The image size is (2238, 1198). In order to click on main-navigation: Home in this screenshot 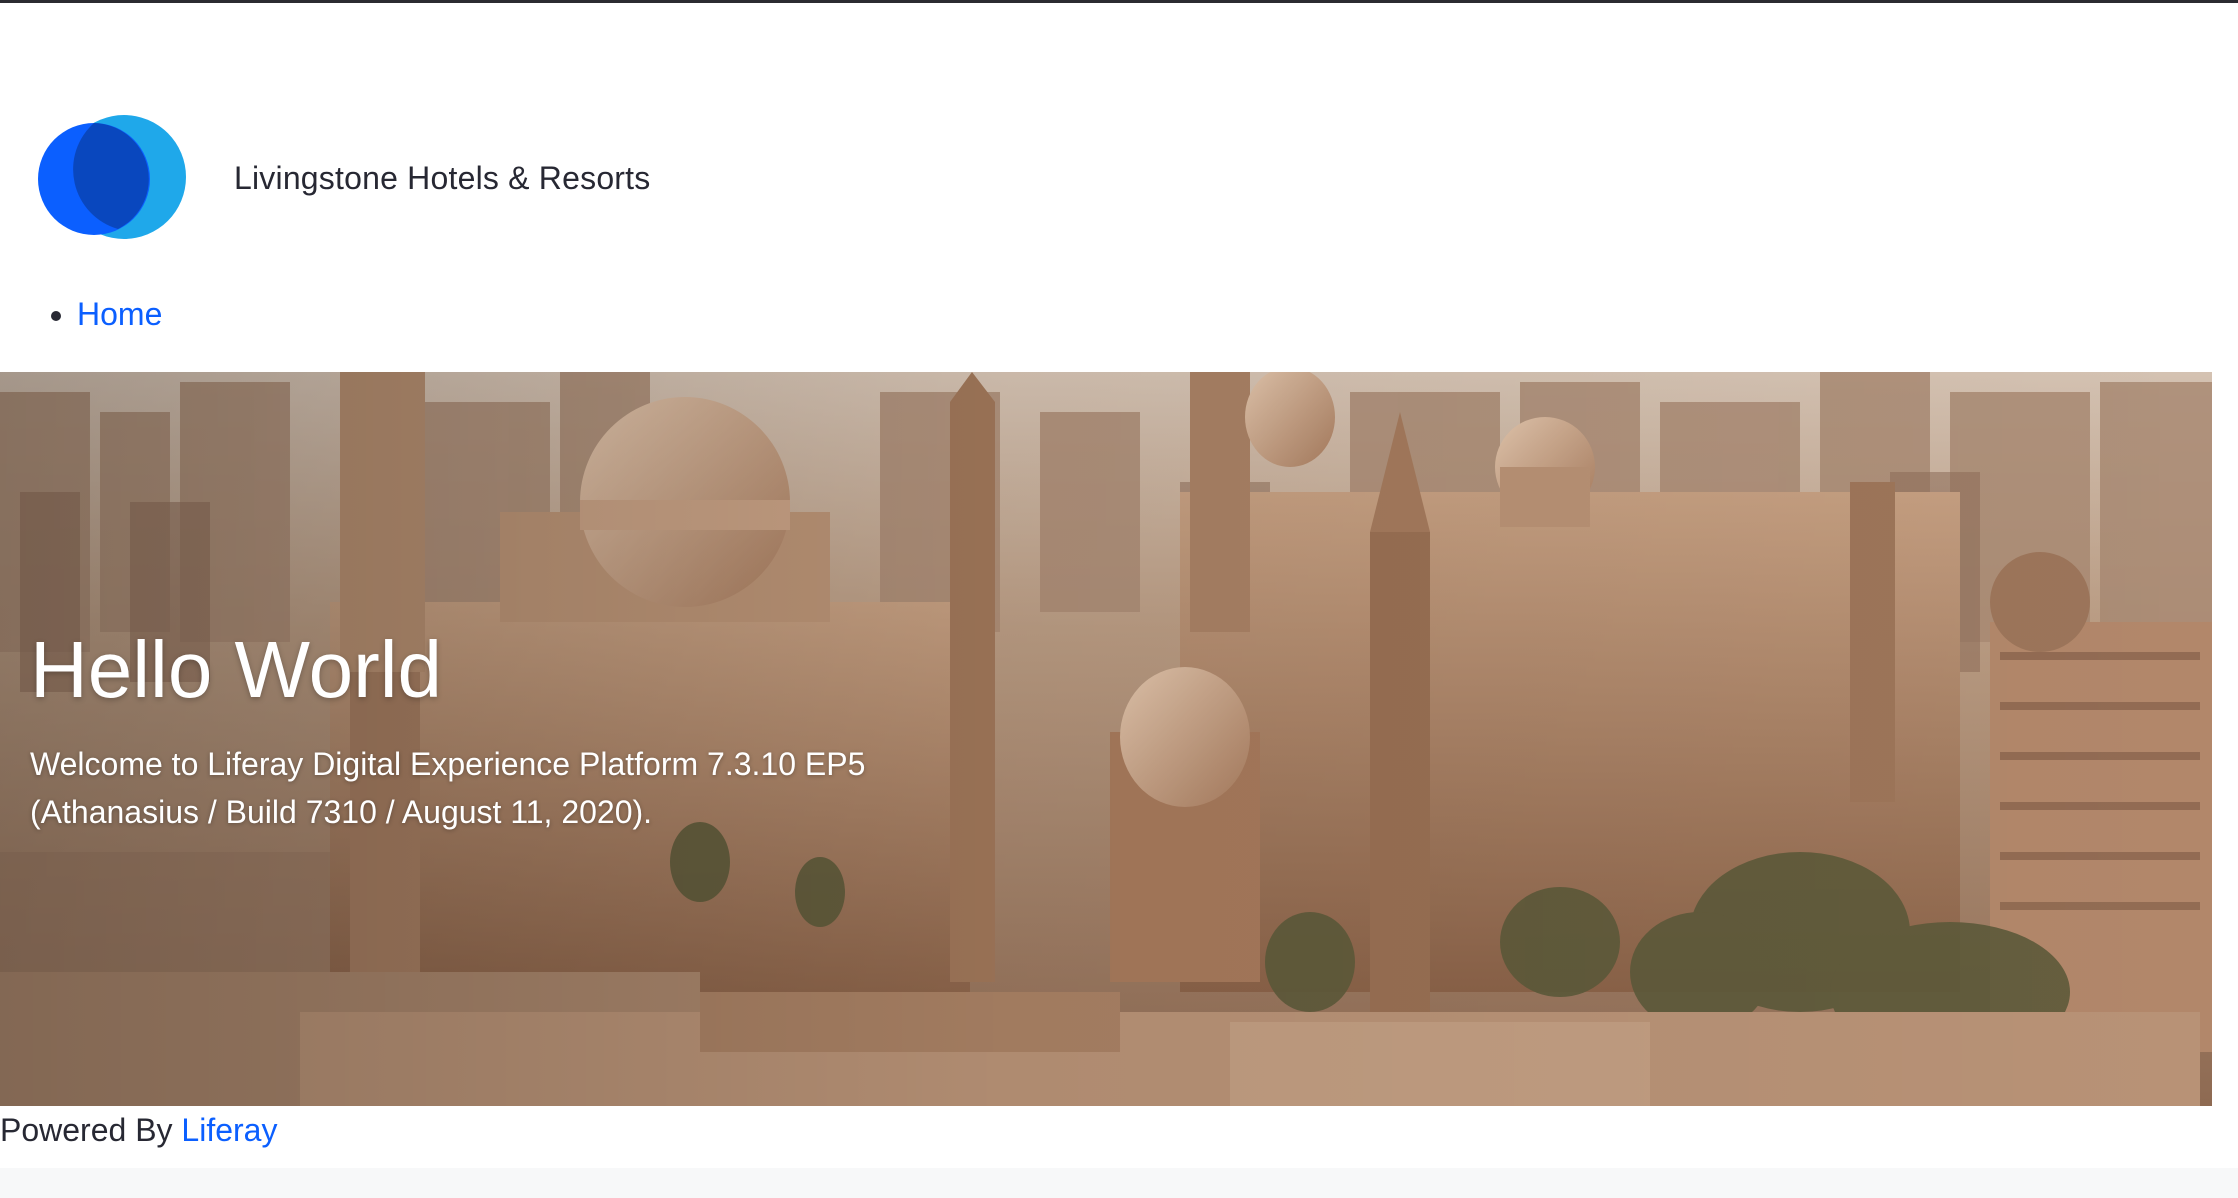, I will do `click(81, 314)`.